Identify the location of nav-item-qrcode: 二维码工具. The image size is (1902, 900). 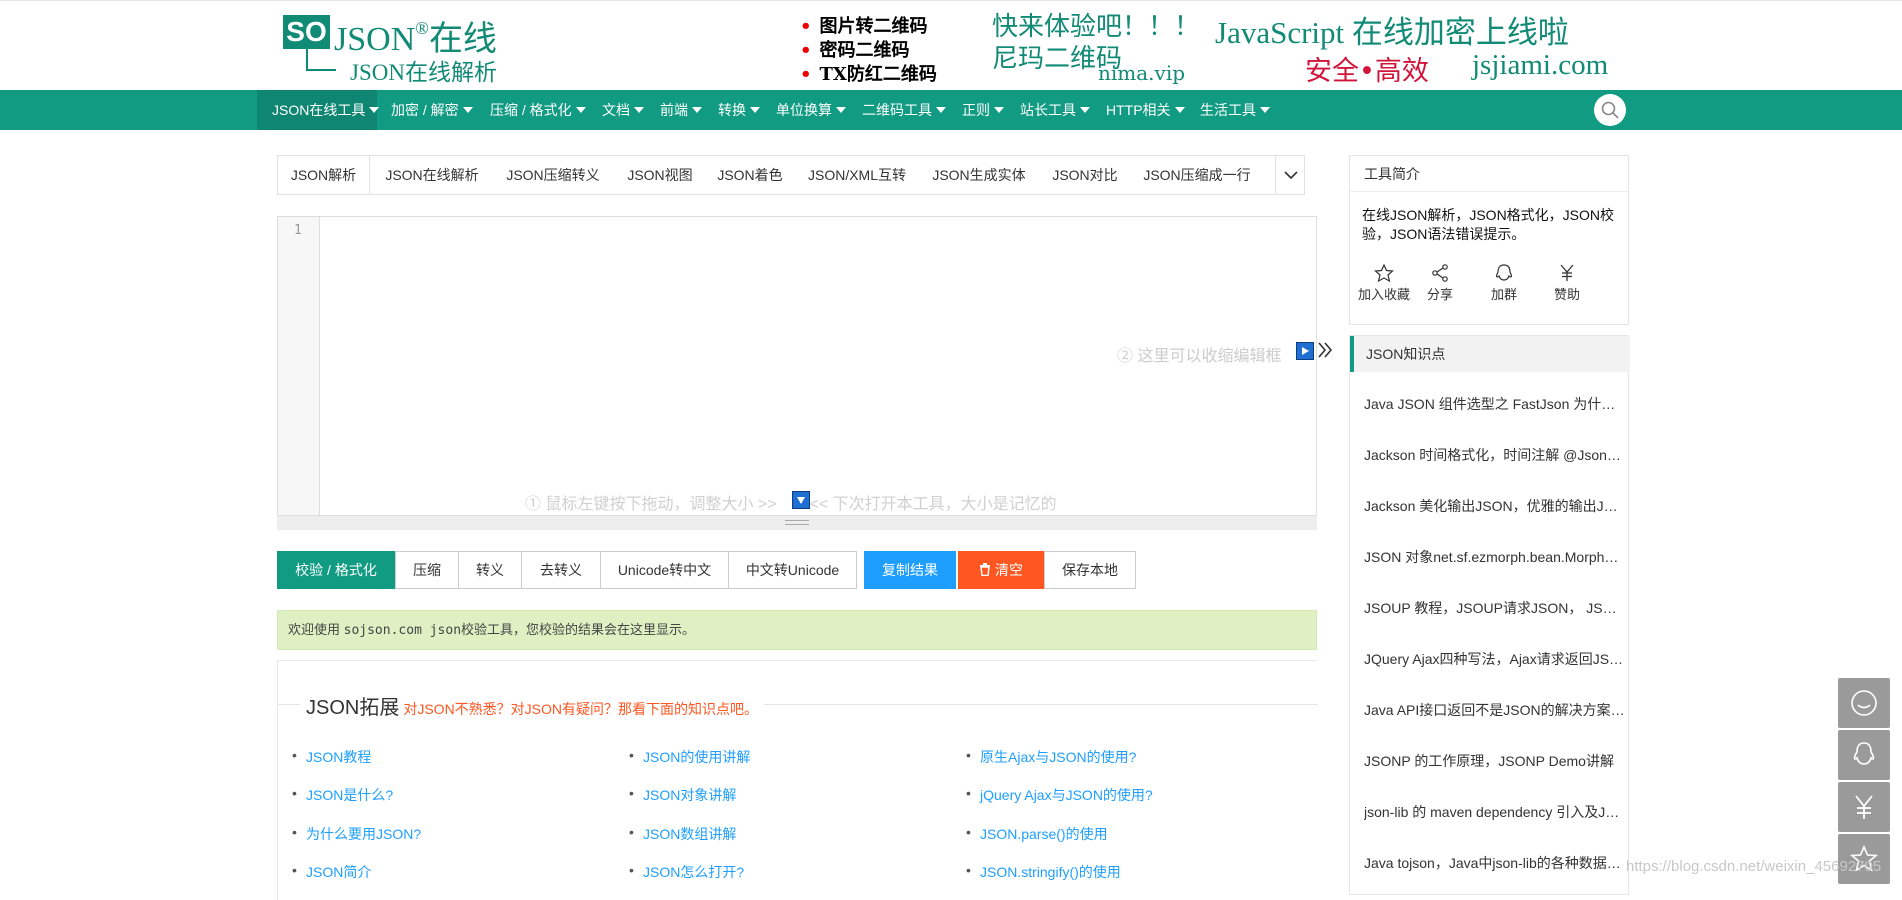
(904, 110).